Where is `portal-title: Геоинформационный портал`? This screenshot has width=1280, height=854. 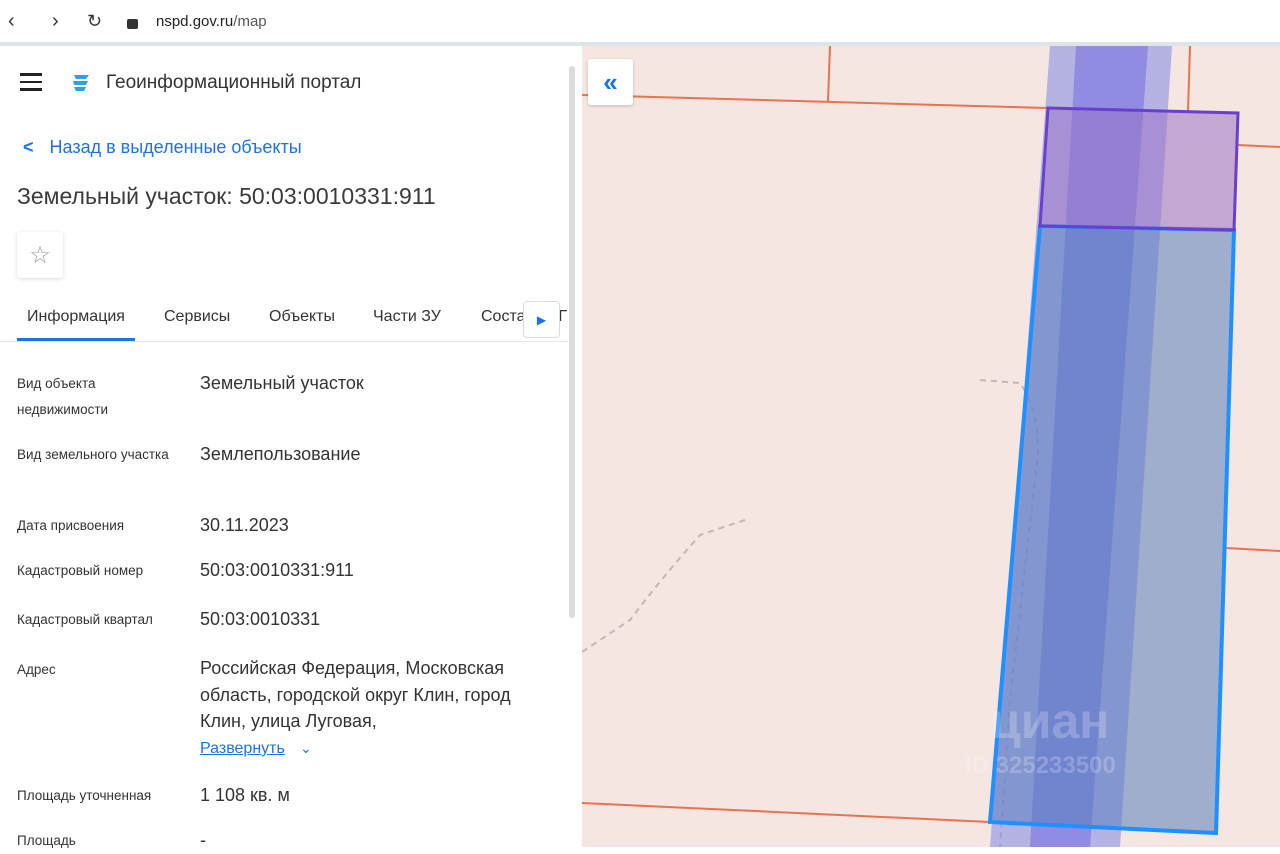 portal-title: Геоинформационный портал is located at coordinates (234, 82).